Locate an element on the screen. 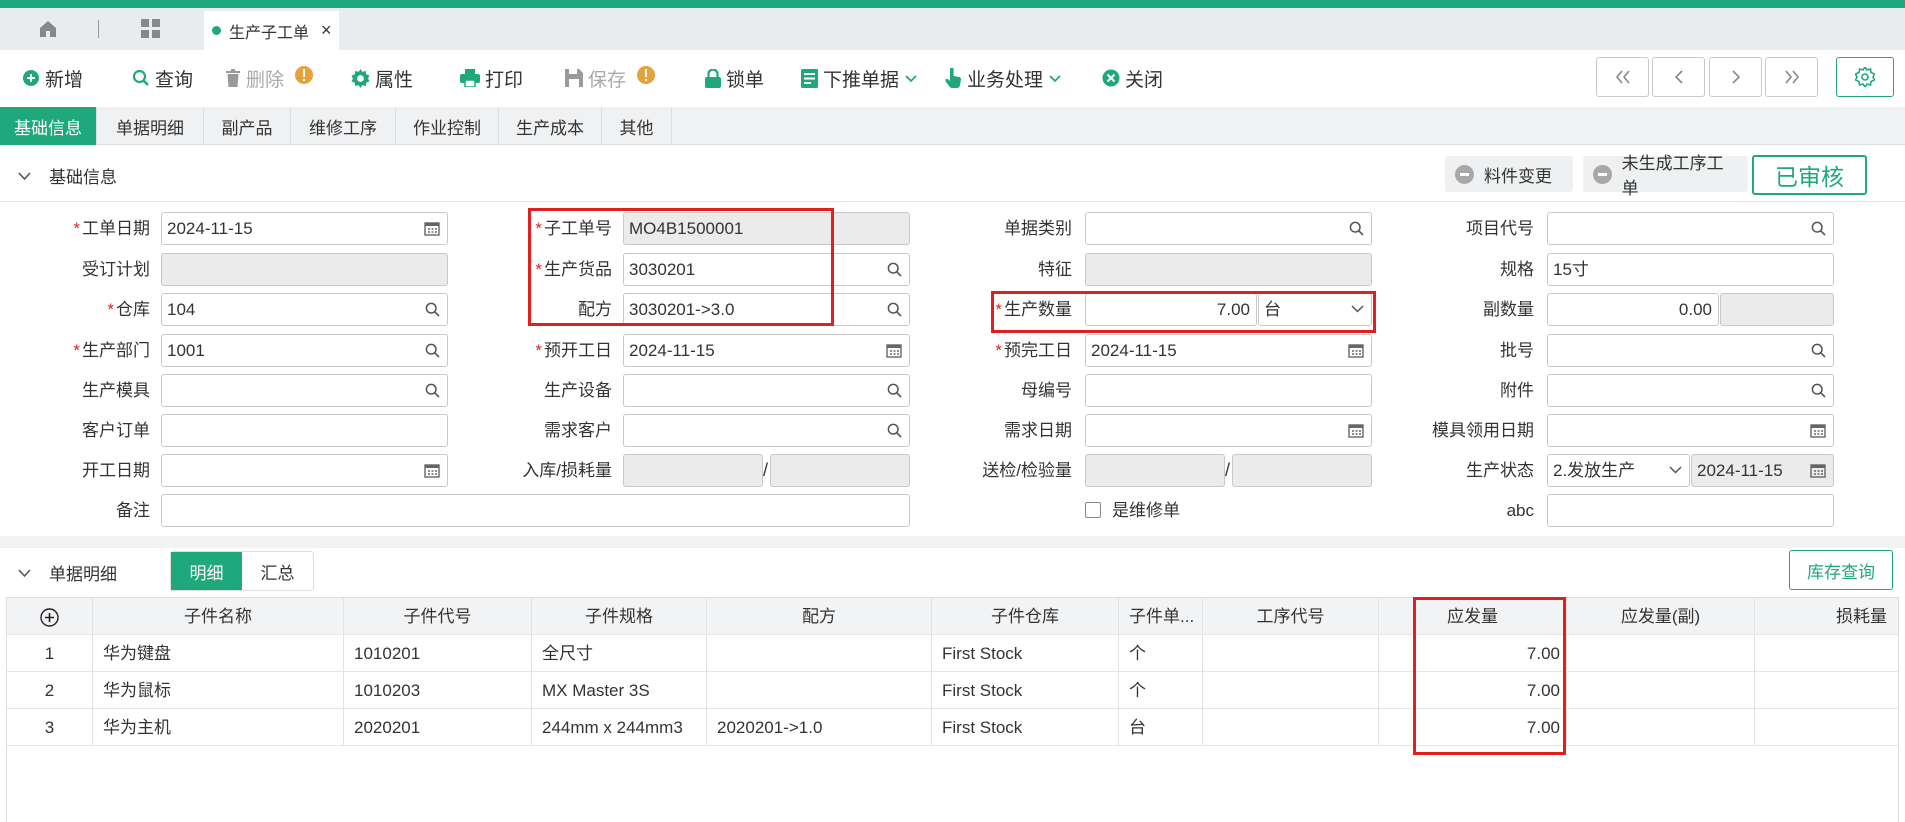 This screenshot has width=1905, height=822. component-name: 华为键盘 is located at coordinates (218, 653).